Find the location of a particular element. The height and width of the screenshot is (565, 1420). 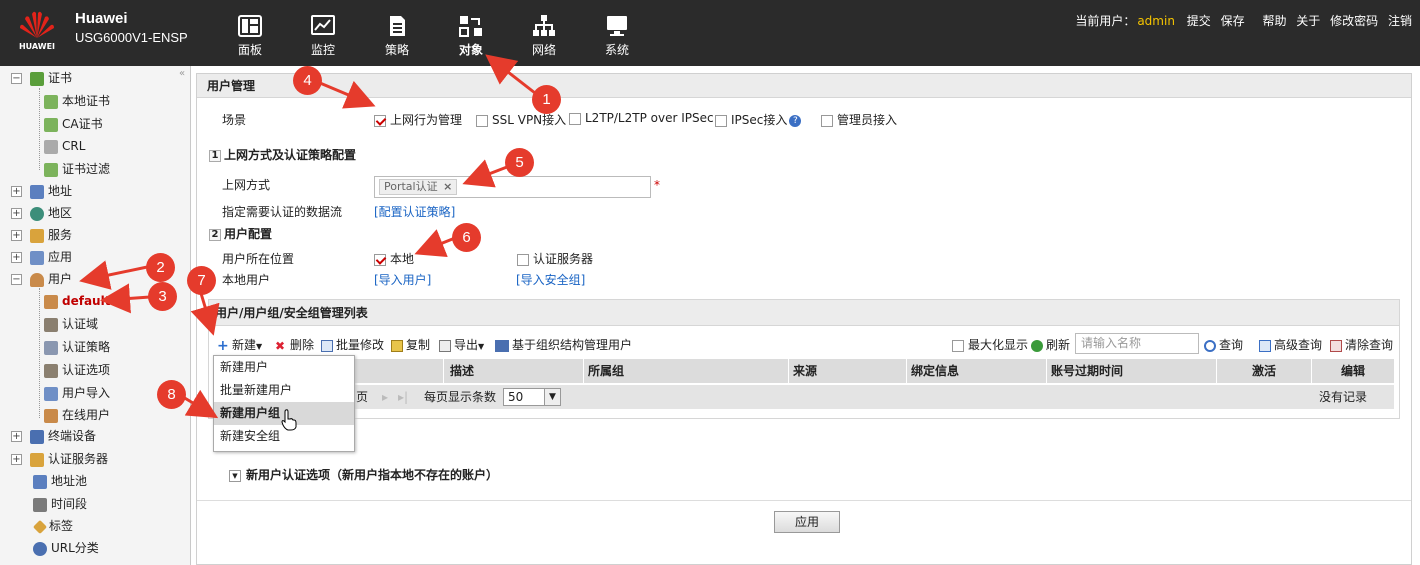

annotation-badge: 6 is located at coordinates (466, 237).